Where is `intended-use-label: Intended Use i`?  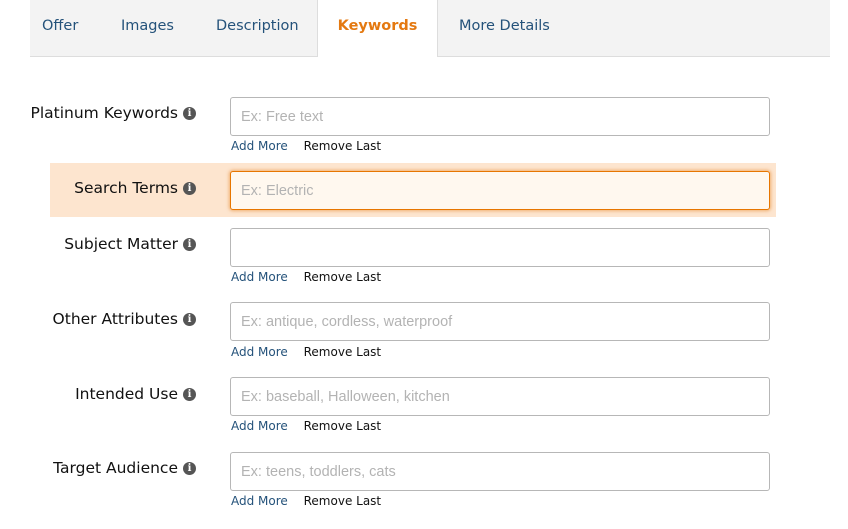
intended-use-label: Intended Use i is located at coordinates (135, 394).